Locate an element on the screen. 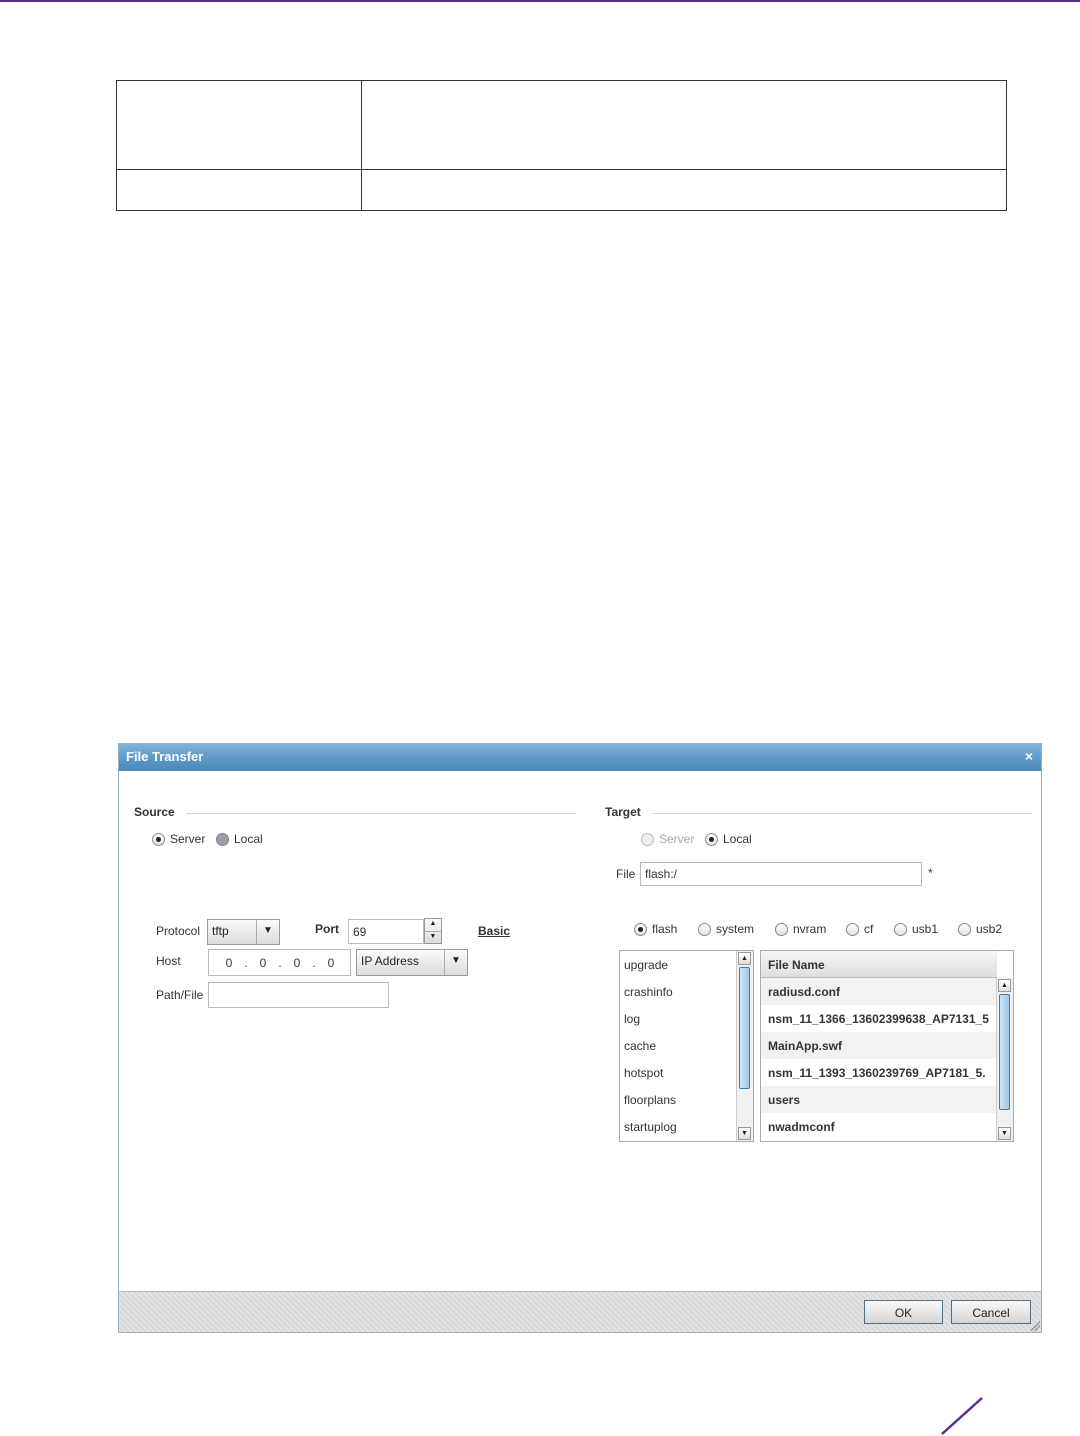  storage-radio-cf: cf is located at coordinates (859, 929).